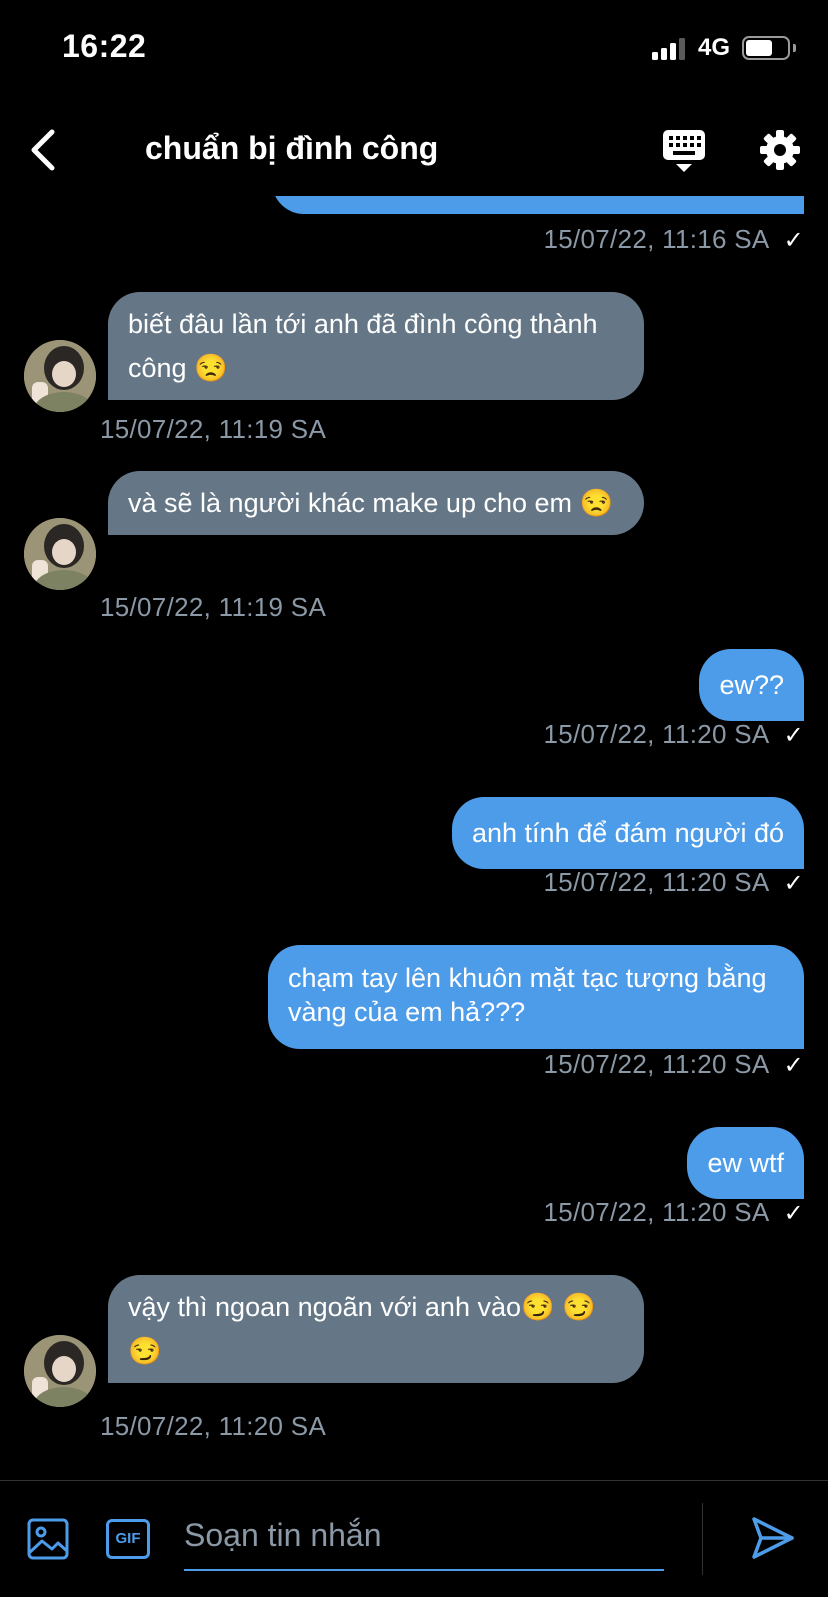 This screenshot has height=1597, width=828. What do you see at coordinates (128, 1539) in the screenshot?
I see `gif-icon: GIF` at bounding box center [128, 1539].